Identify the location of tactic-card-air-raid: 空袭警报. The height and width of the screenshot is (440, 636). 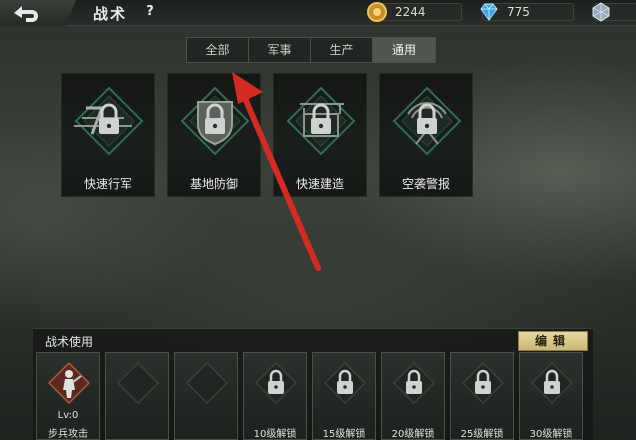
(426, 135).